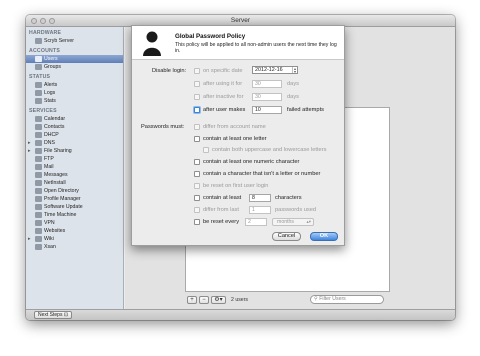 Image resolution: width=480 pixels, height=356 pixels. I want to click on sidebar-item-file-sharing: ▸ File Sharing, so click(74, 151).